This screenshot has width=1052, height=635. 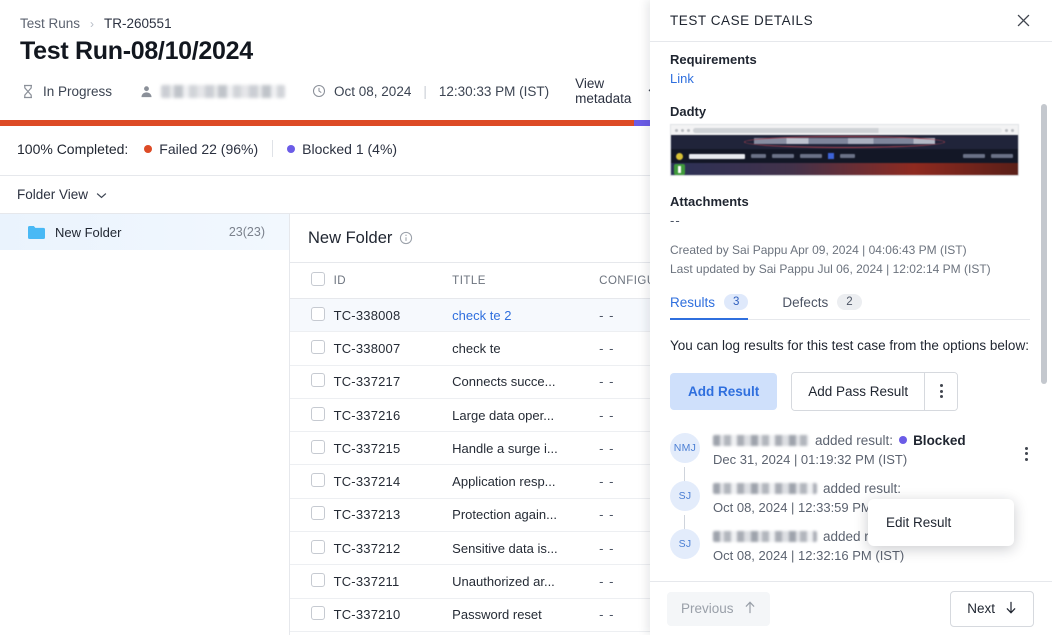 I want to click on table-row: TC-337216 Large data oper... - -, so click(x=475, y=415).